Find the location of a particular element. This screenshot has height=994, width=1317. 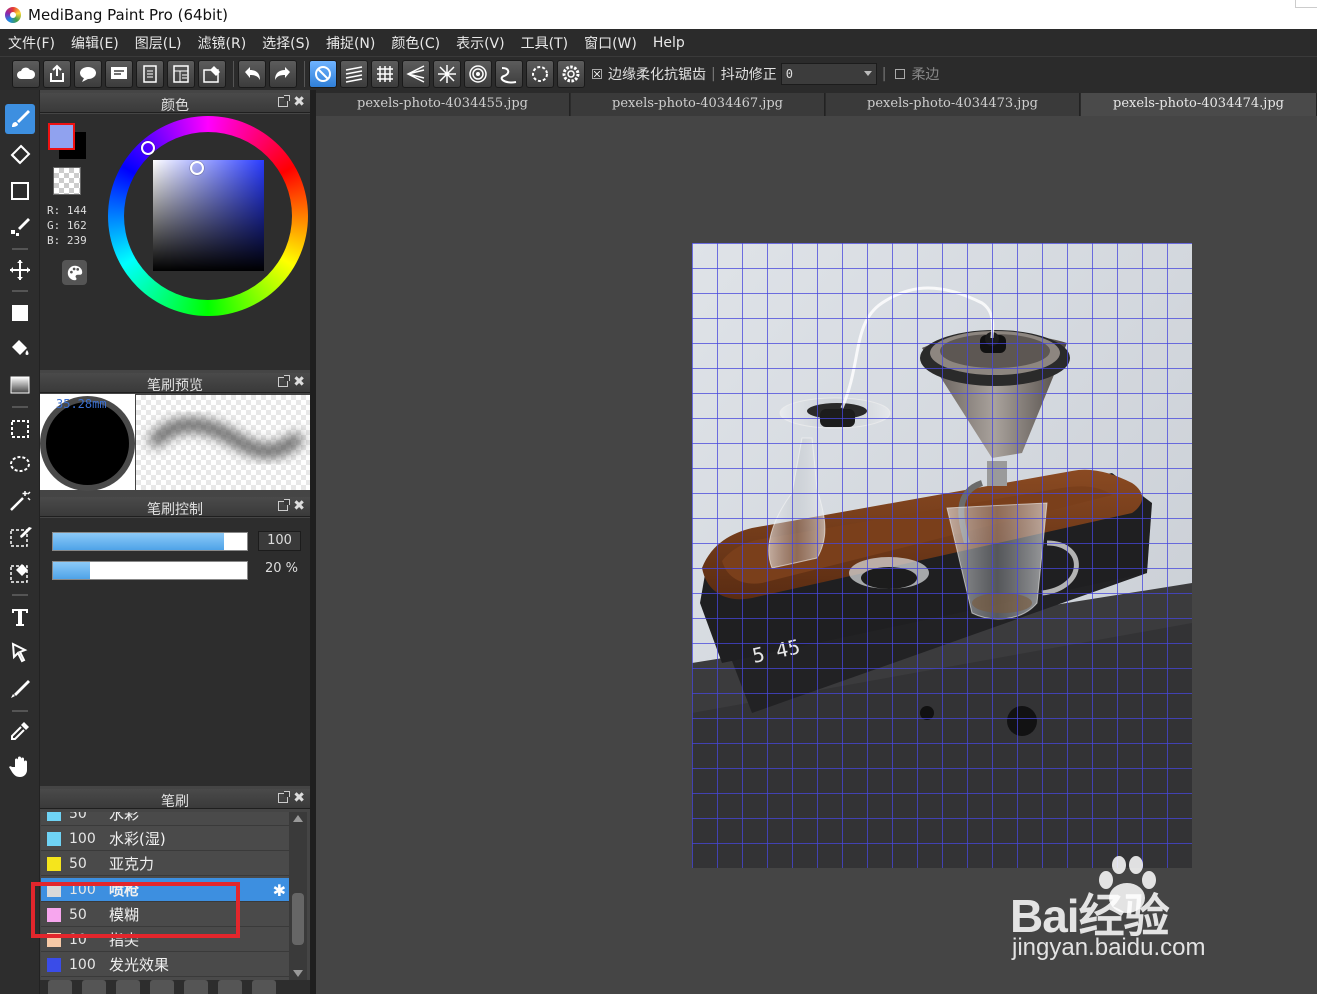

menu-layer: 图层(L) is located at coordinates (158, 43).